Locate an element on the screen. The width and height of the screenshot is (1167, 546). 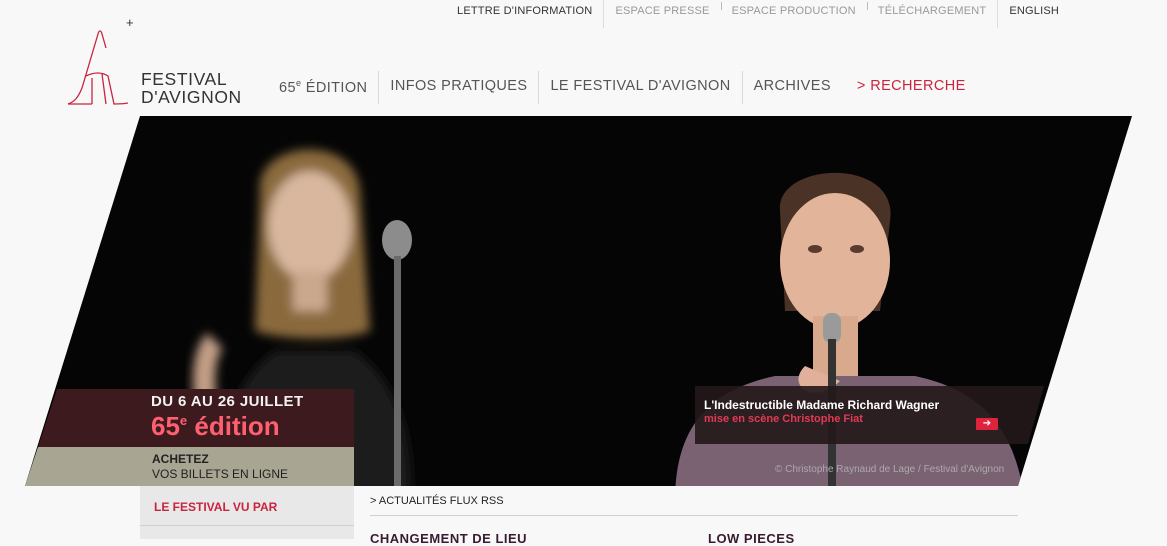
festival-dates: DU 6 AU 26 JUILLET is located at coordinates (227, 401).